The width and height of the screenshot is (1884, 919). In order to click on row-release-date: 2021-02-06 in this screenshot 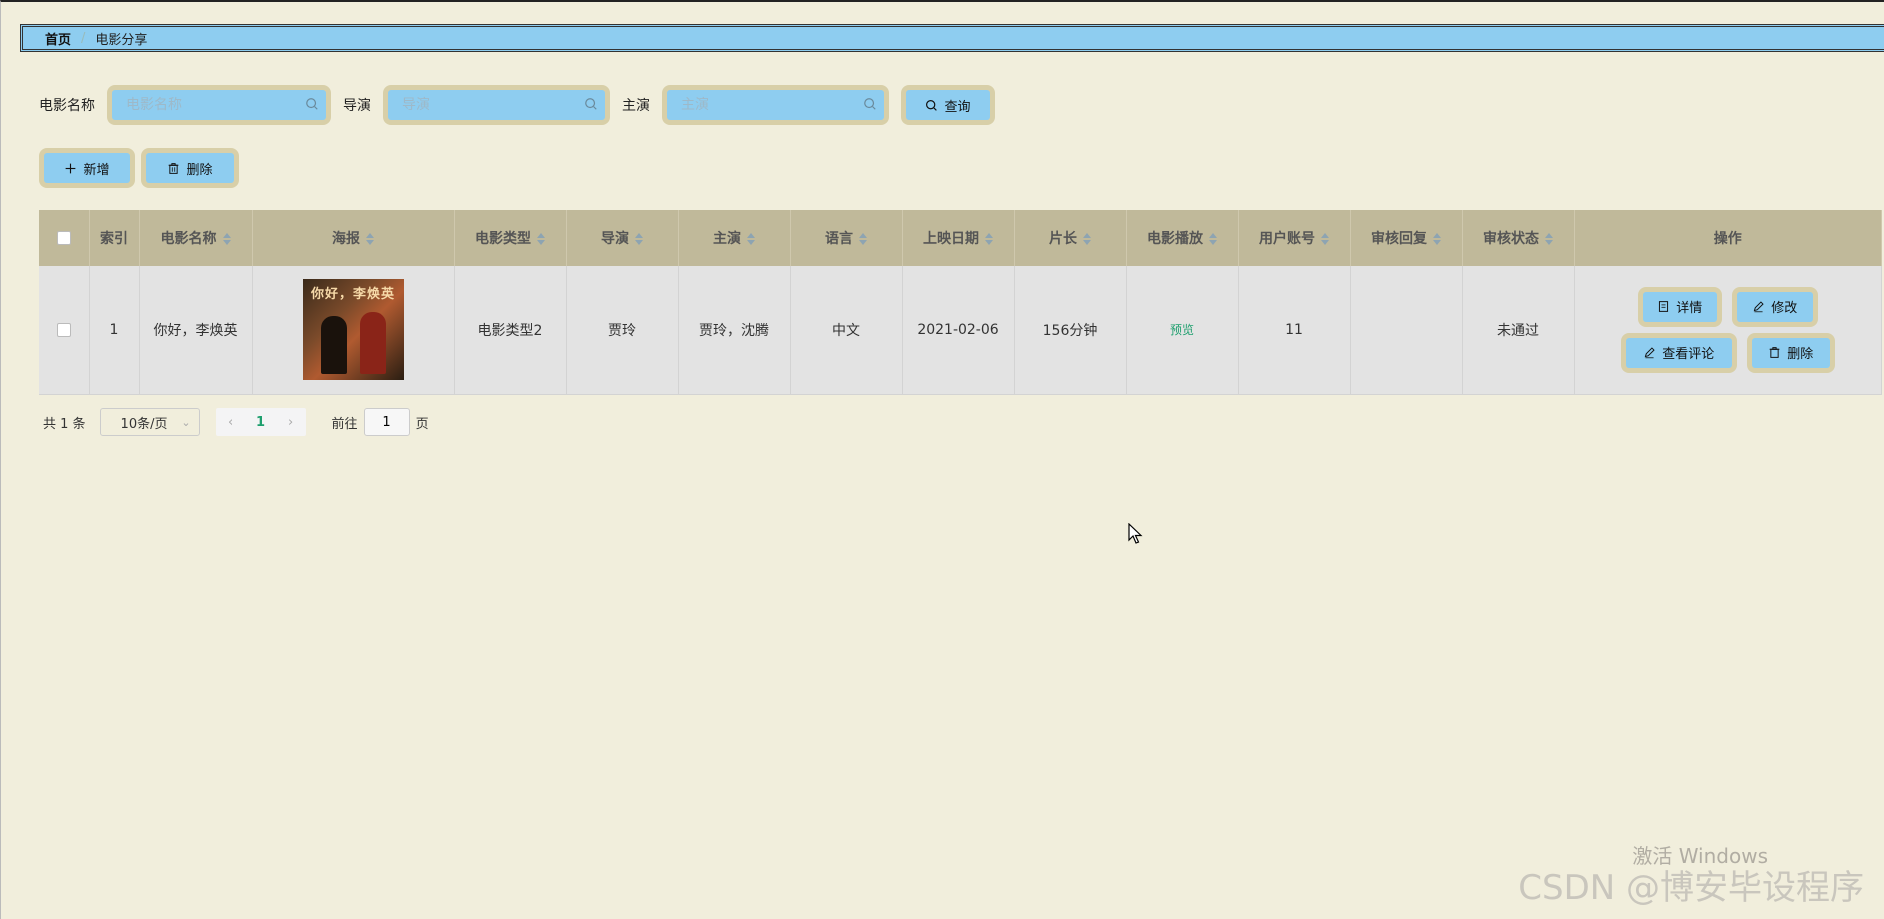, I will do `click(958, 330)`.